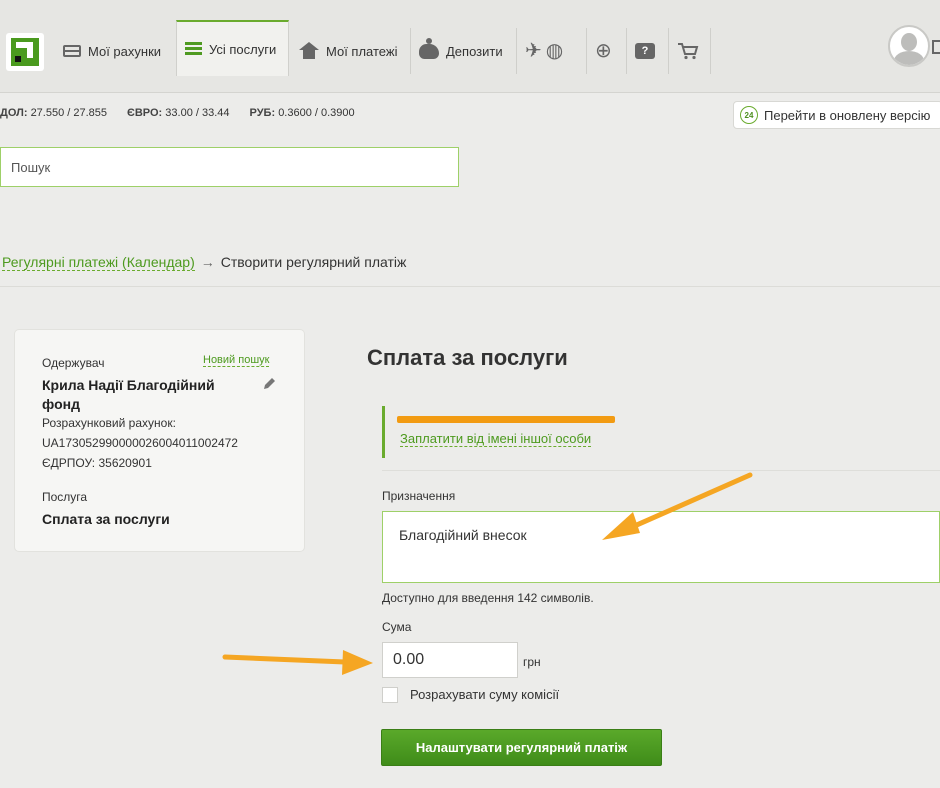 This screenshot has width=940, height=788. I want to click on currency-label: грн, so click(532, 662).